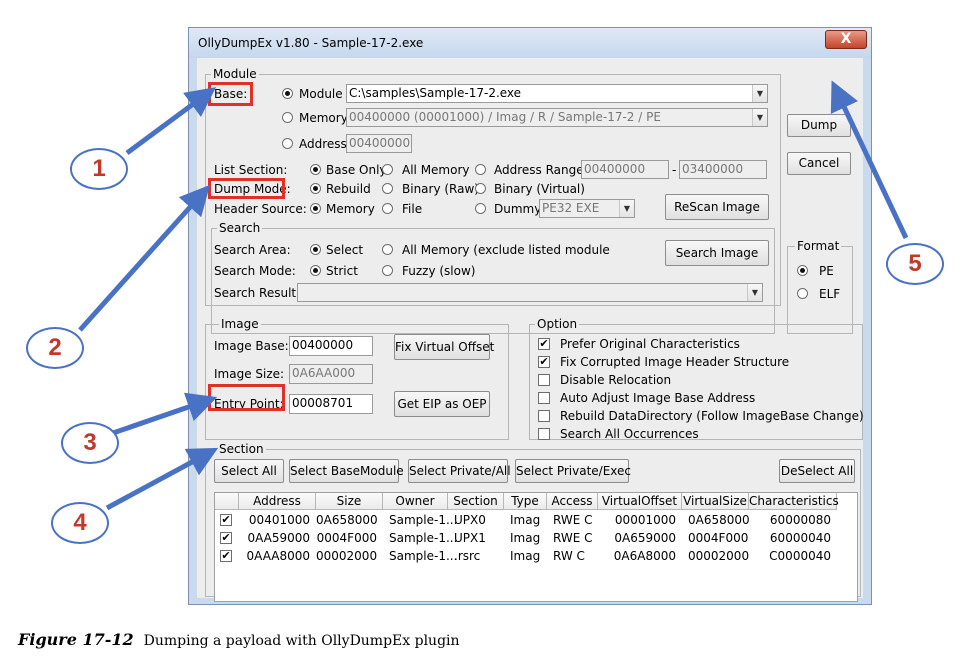 The image size is (961, 670). What do you see at coordinates (90, 443) in the screenshot?
I see `callout-3: 3` at bounding box center [90, 443].